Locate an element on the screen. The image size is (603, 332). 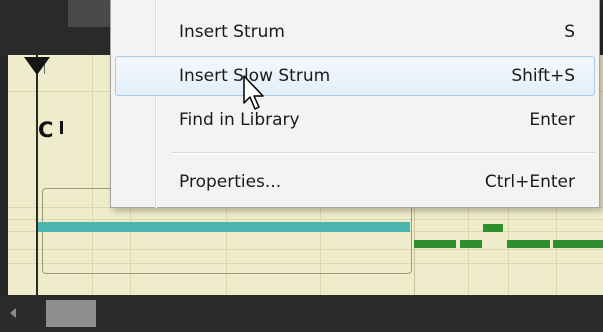
menu-item-shortcut: S is located at coordinates (569, 32).